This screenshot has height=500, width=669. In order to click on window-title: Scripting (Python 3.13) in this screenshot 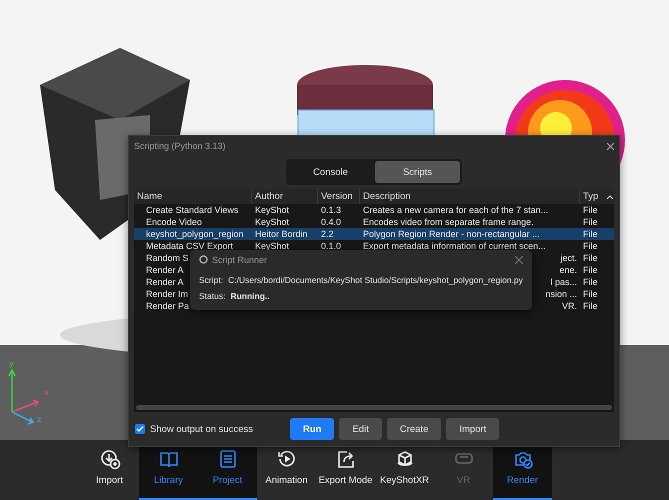, I will do `click(180, 146)`.